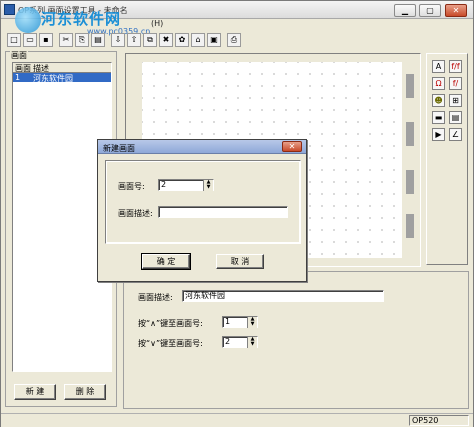 The height and width of the screenshot is (427, 474). What do you see at coordinates (166, 261) in the screenshot?
I see `ok-button: 确 定` at bounding box center [166, 261].